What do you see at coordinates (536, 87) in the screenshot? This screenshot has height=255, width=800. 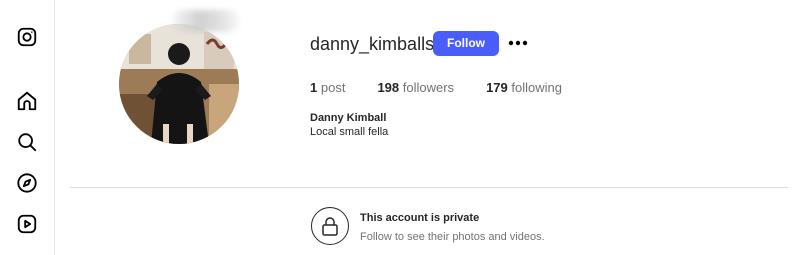 I see `following-label: following` at bounding box center [536, 87].